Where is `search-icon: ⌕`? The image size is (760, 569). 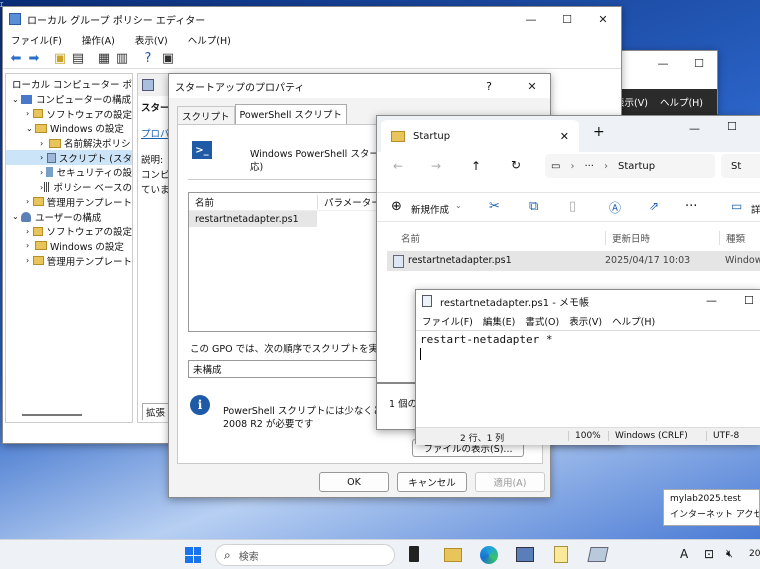 search-icon: ⌕ is located at coordinates (227, 554).